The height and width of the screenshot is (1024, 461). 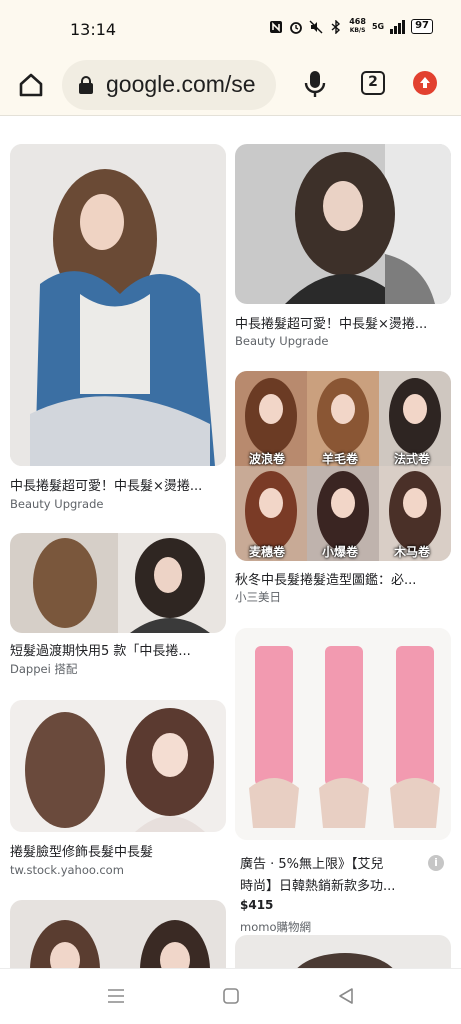 I want to click on hair-style-tag: 羊毛卷, so click(x=340, y=459).